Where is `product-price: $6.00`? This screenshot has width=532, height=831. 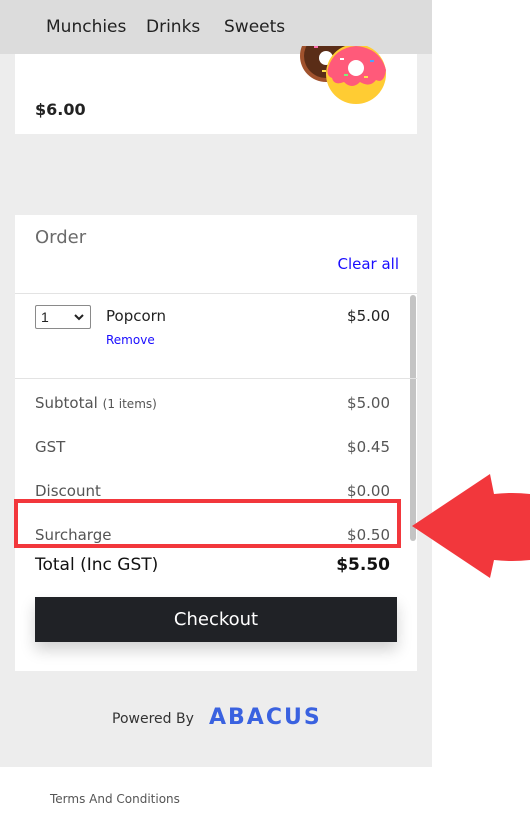
product-price: $6.00 is located at coordinates (60, 109).